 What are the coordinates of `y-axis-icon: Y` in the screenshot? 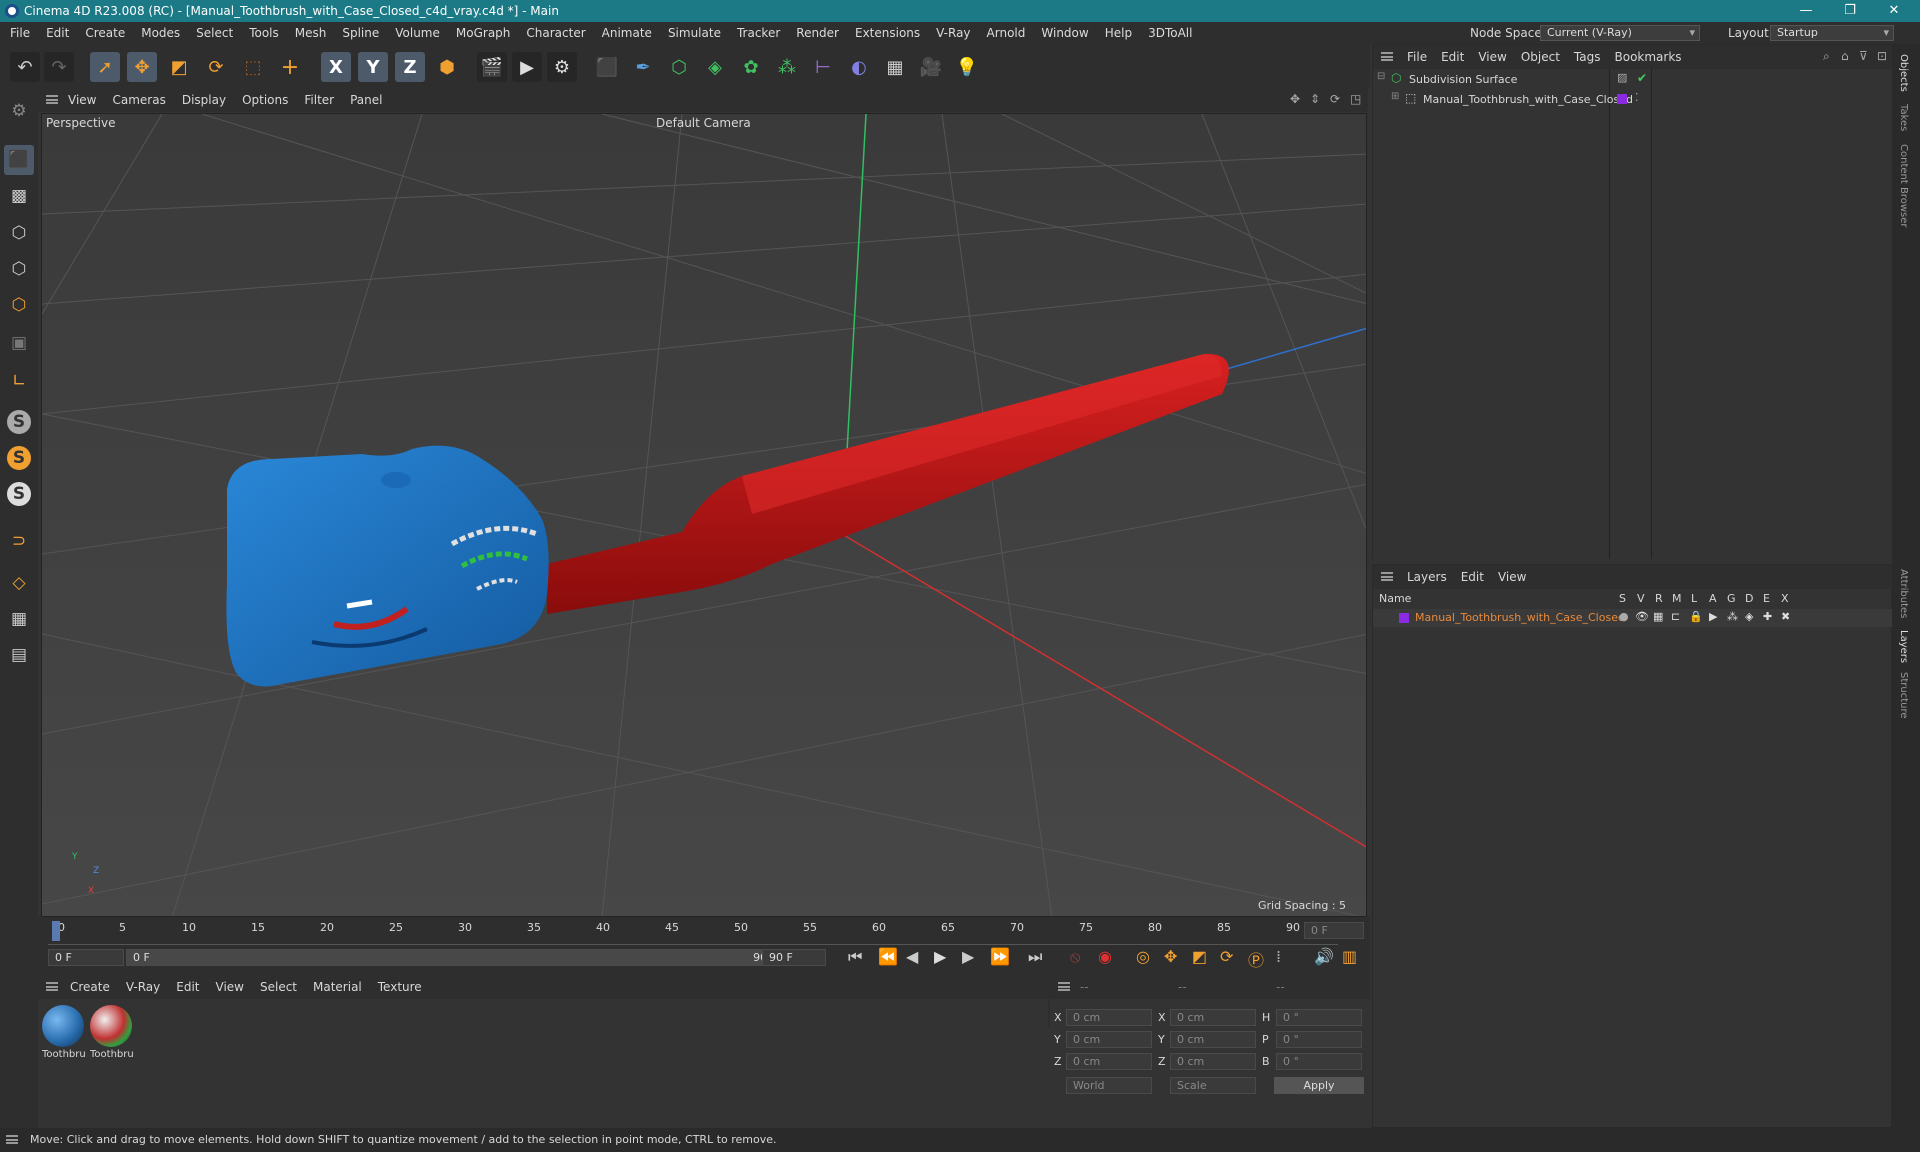 It's located at (373, 67).